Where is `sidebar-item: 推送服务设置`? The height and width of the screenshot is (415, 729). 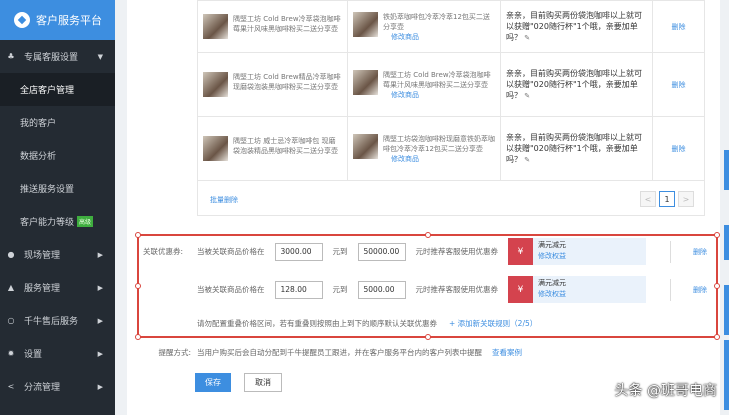 sidebar-item: 推送服务设置 is located at coordinates (57, 188).